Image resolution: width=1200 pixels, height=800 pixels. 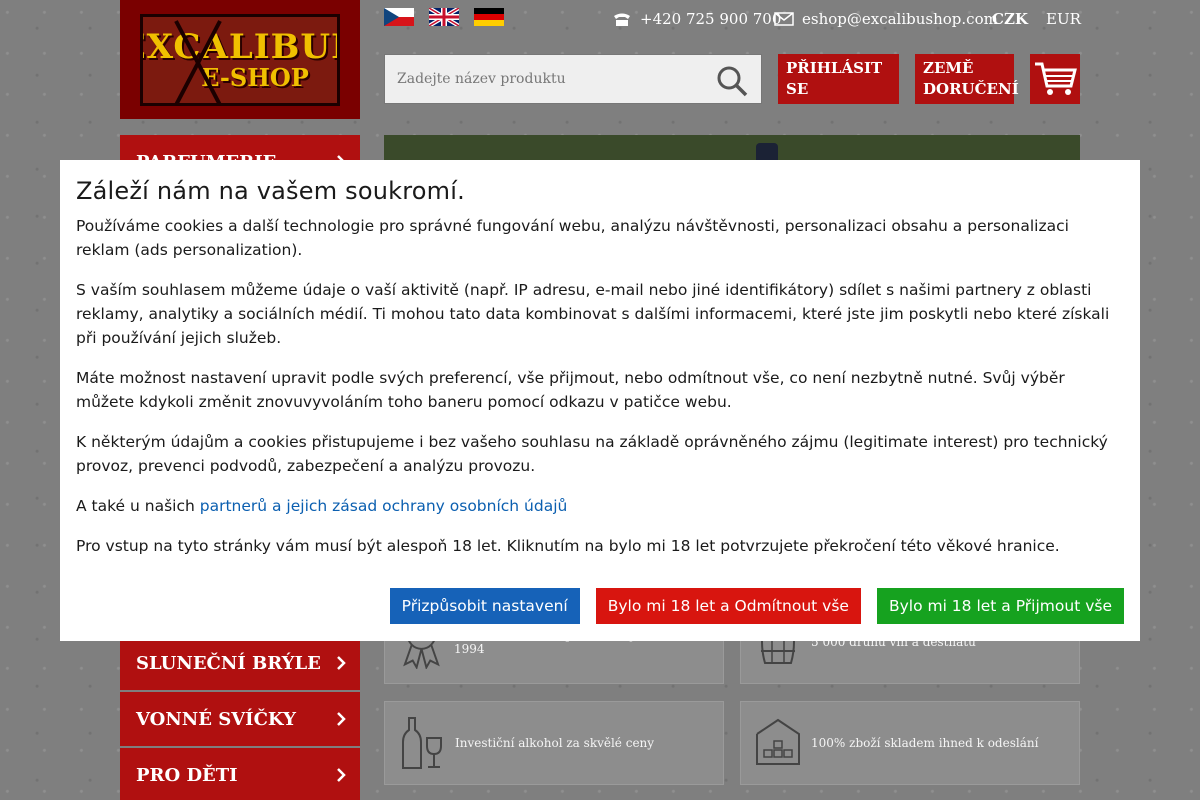 I want to click on sidebar-item-vonne-svicky: VONNÉ SVÍČKY, so click(x=240, y=719).